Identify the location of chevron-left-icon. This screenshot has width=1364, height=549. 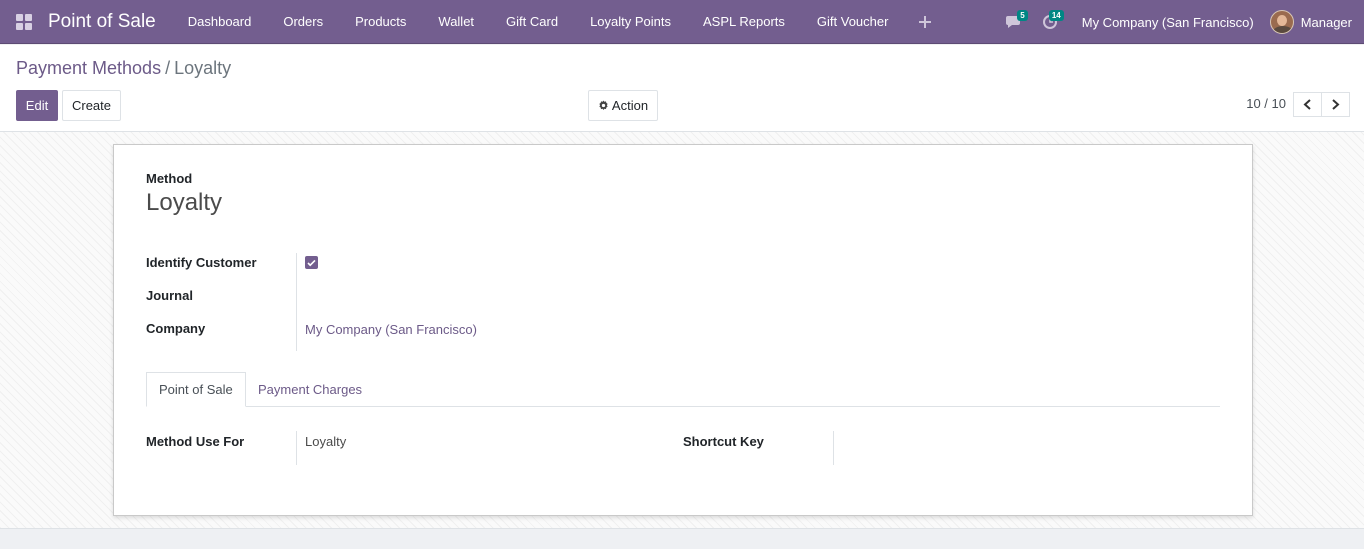
(1307, 104).